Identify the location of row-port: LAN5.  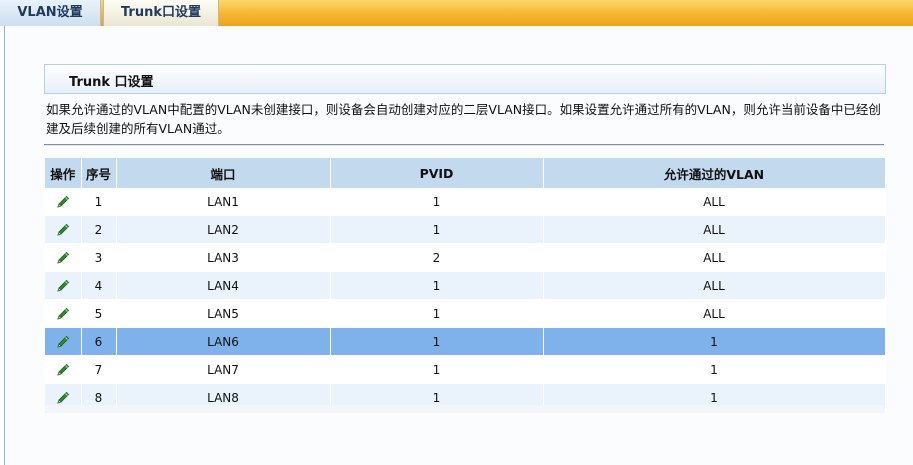
(223, 313).